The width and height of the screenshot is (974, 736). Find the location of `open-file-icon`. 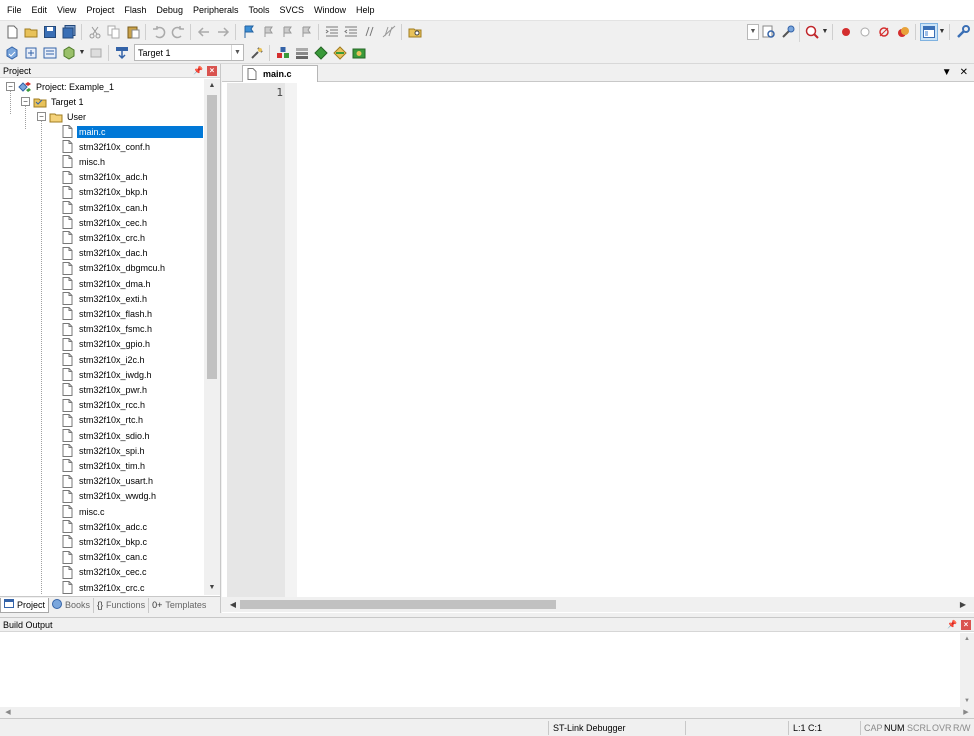

open-file-icon is located at coordinates (31, 32).